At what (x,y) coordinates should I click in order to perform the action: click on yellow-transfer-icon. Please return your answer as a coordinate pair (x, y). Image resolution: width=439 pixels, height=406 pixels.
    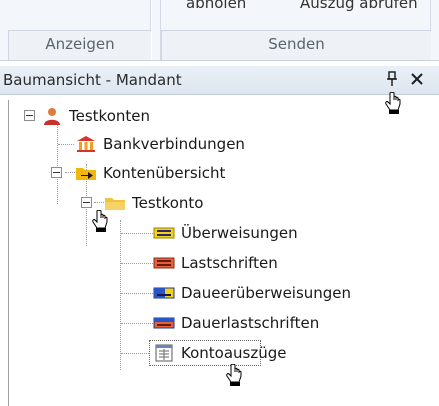
    Looking at the image, I should click on (164, 233).